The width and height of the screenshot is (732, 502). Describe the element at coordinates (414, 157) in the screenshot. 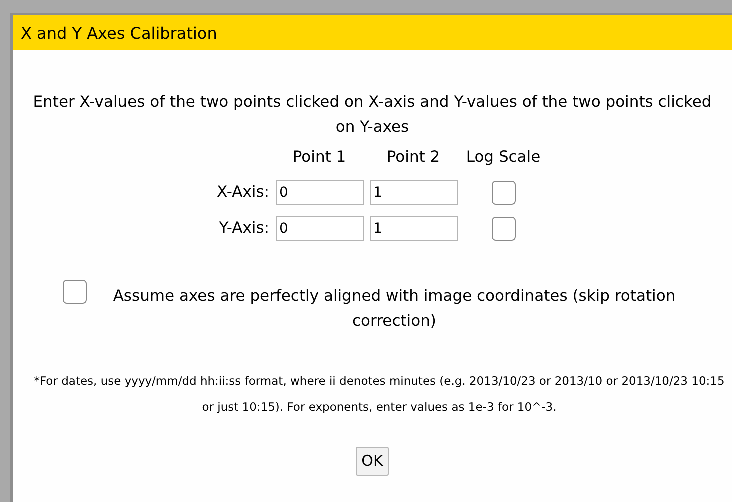

I see `column-header: Point 2` at that location.